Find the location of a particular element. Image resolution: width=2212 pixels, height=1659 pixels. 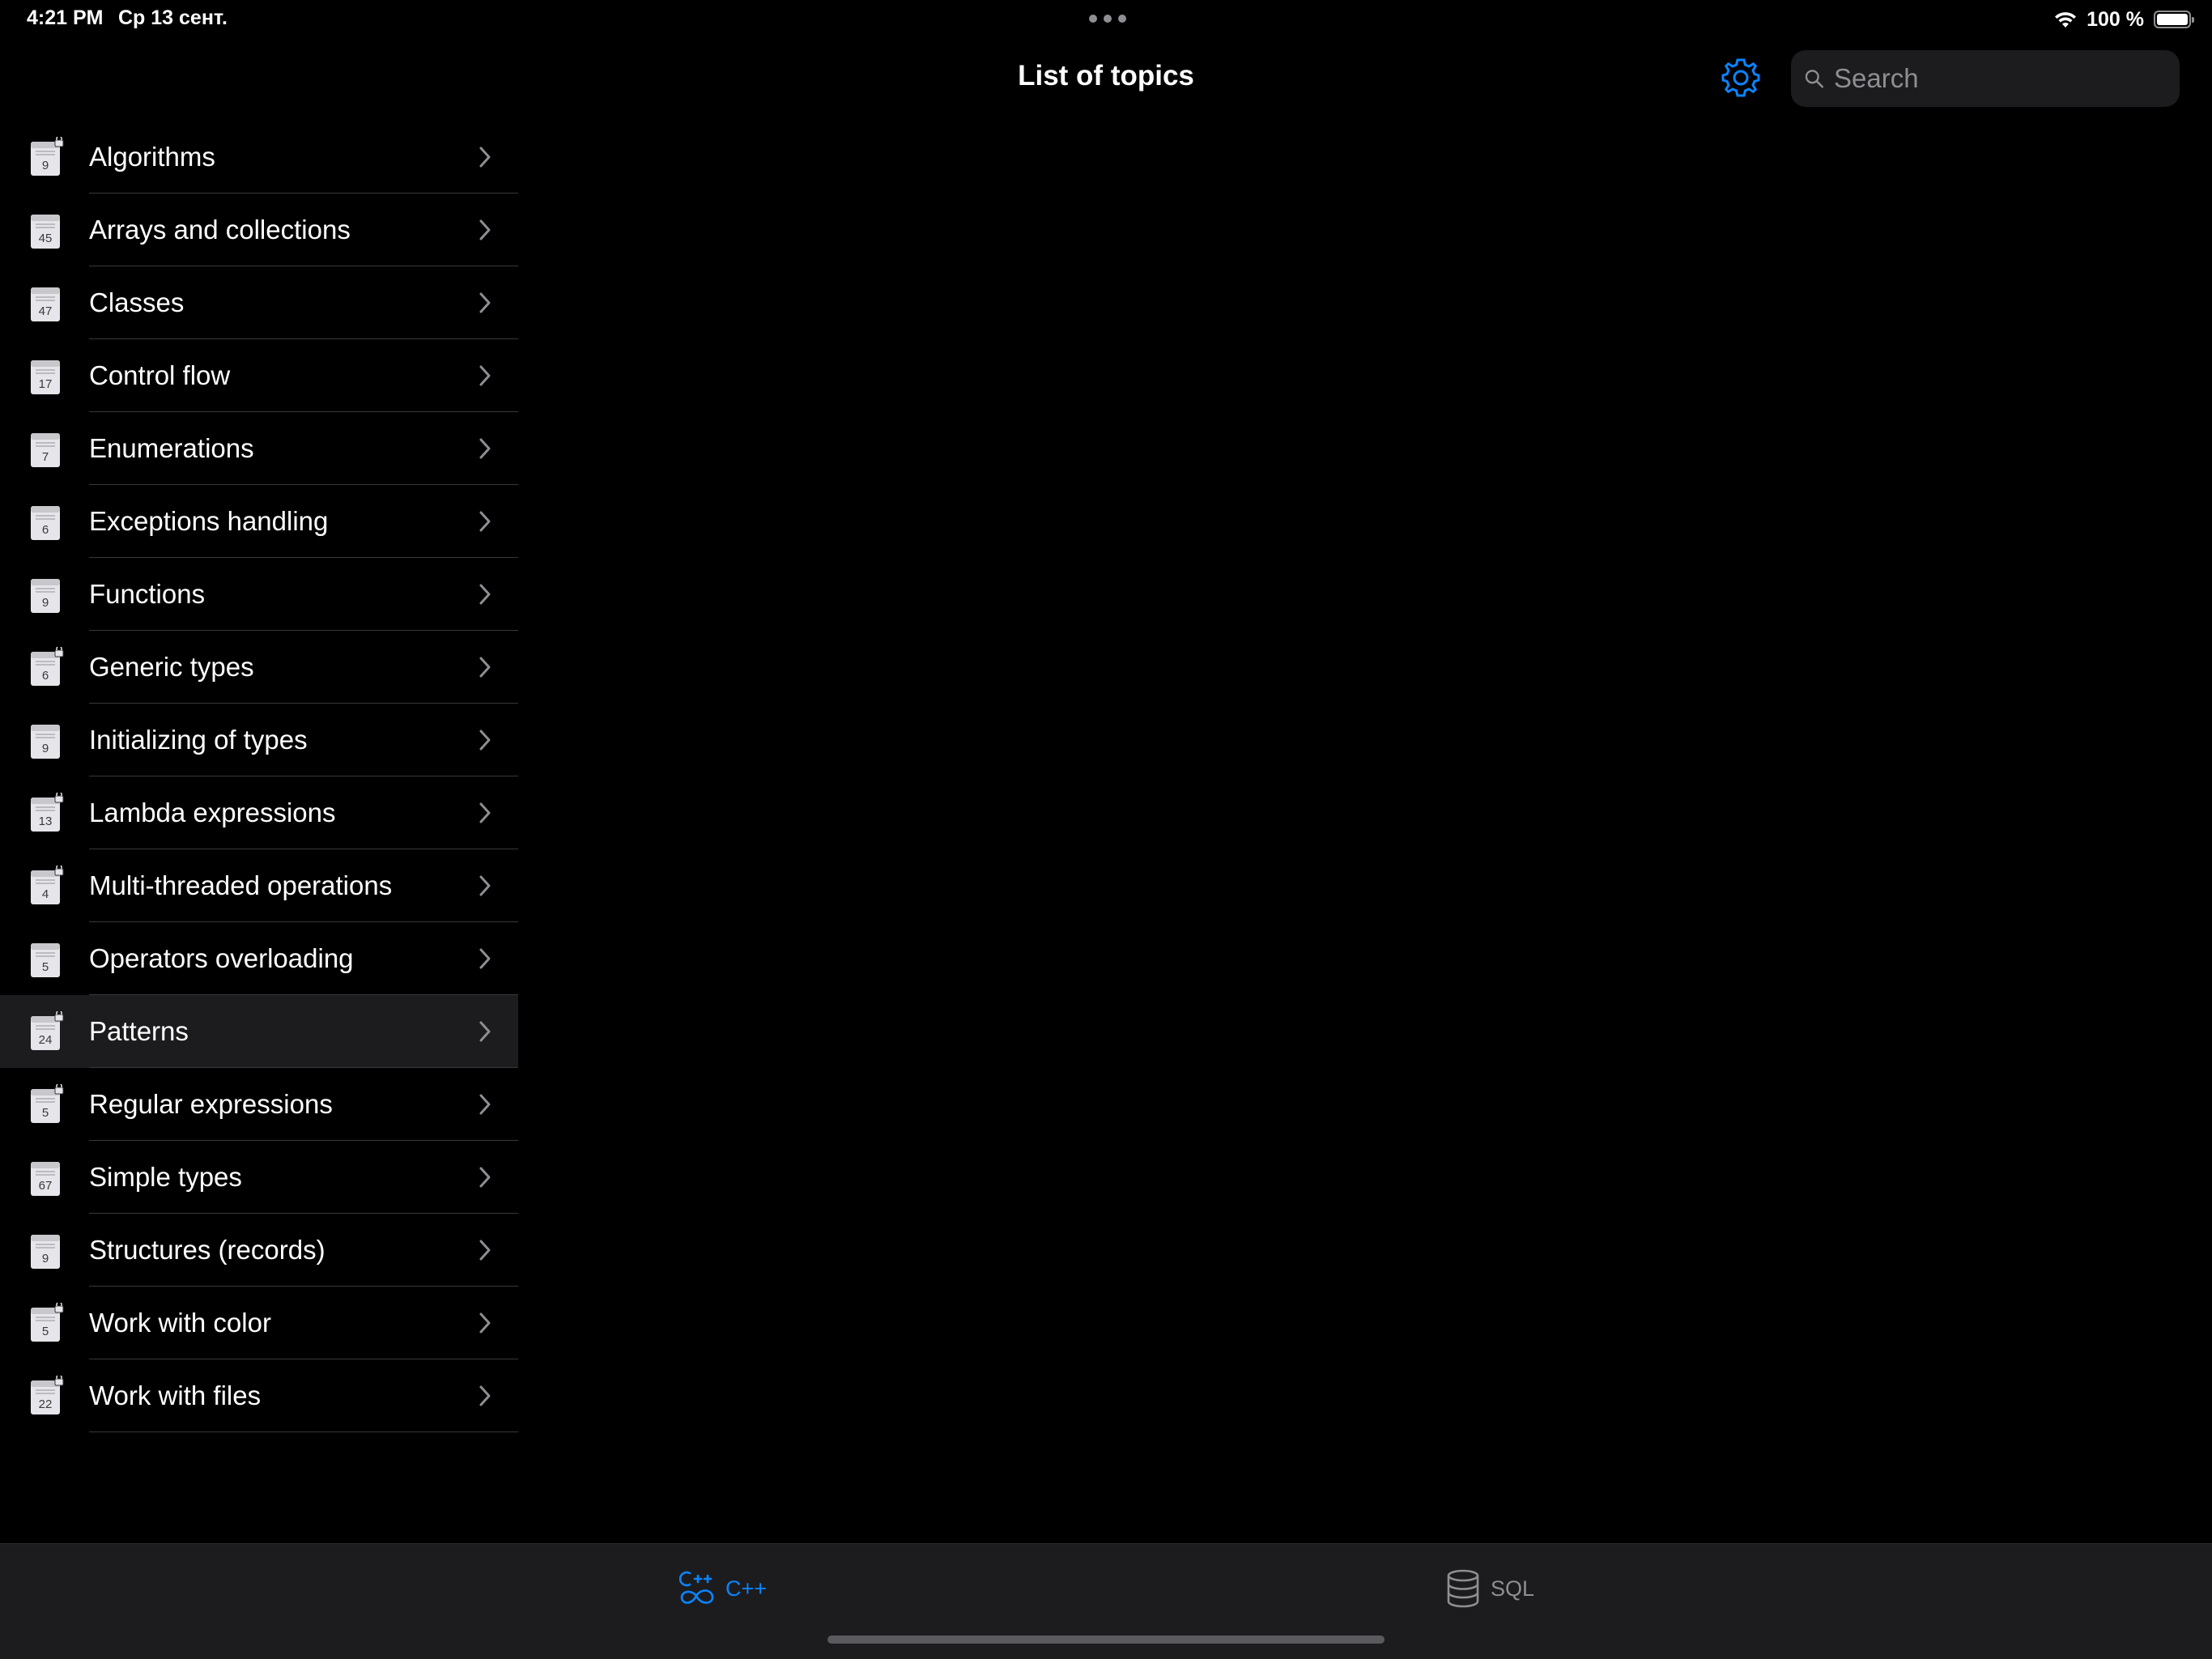

list-item-work-with-files: 22 Work with files is located at coordinates (259, 1396).